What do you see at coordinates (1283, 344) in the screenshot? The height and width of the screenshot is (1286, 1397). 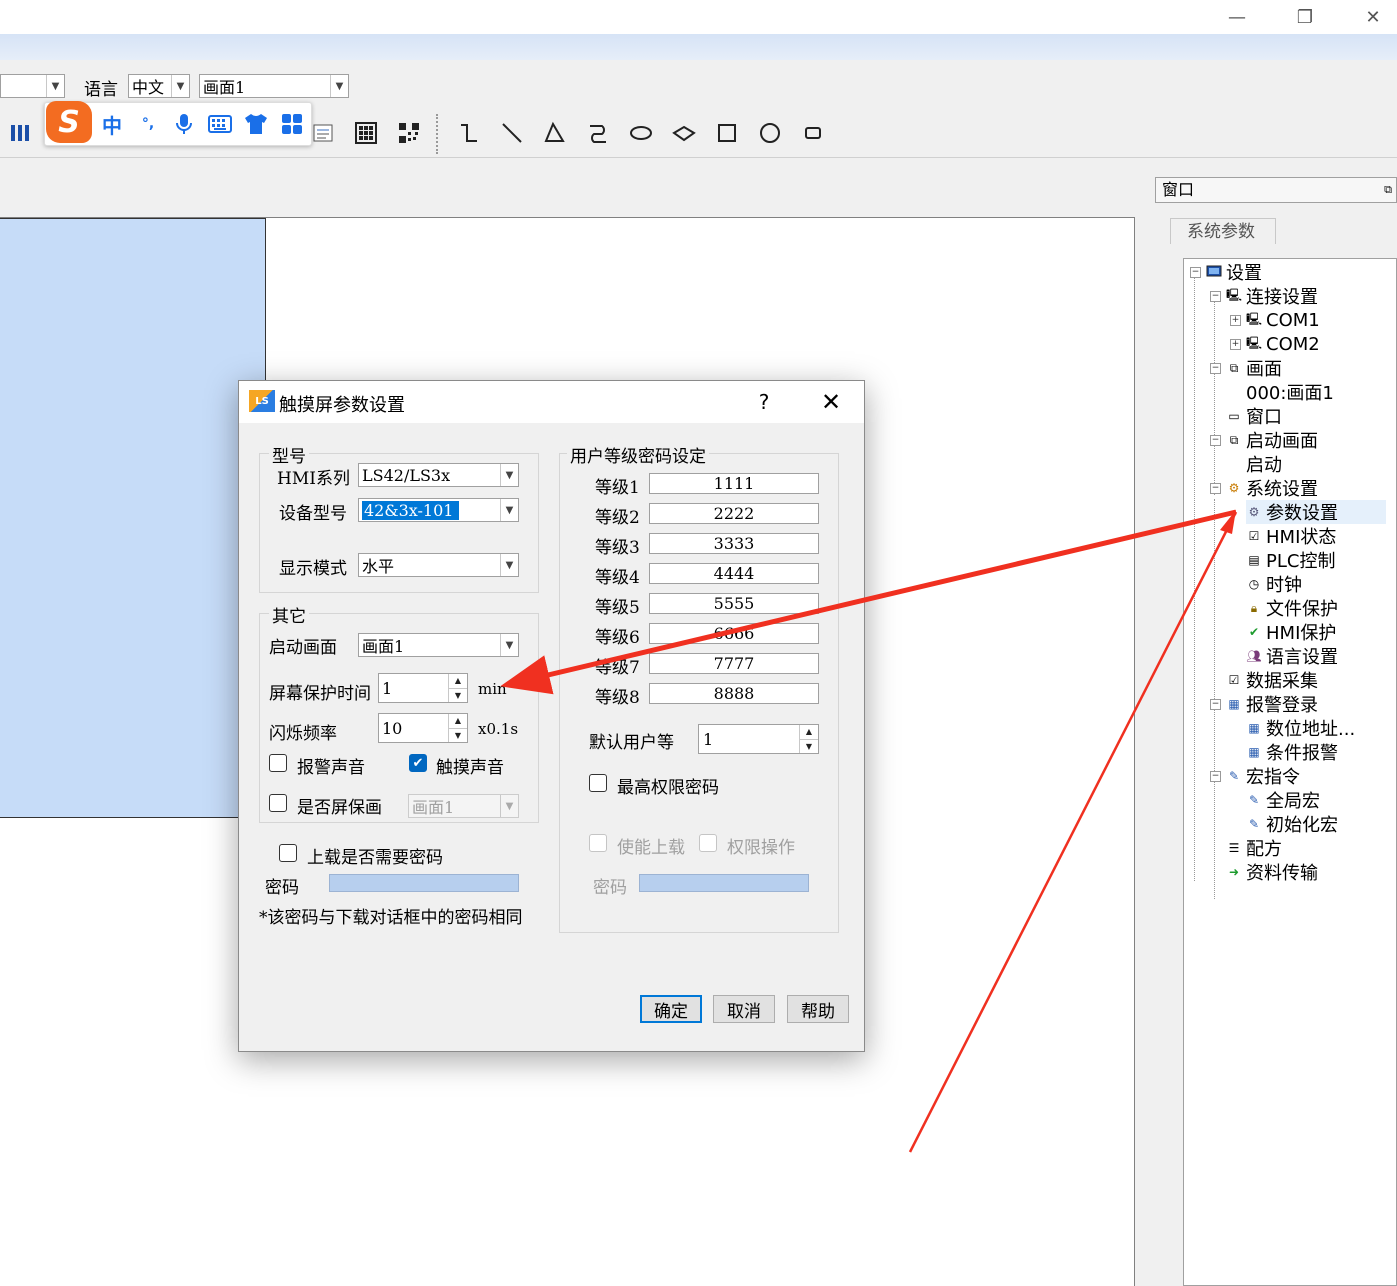 I see `tree-item-com2: 🖳 COM2` at bounding box center [1283, 344].